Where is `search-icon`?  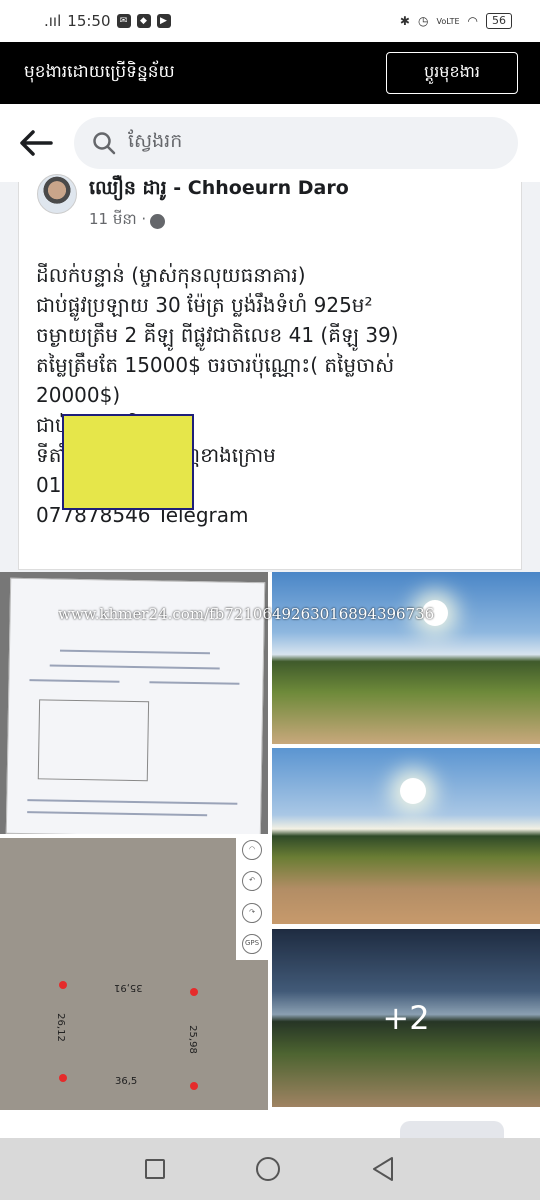 search-icon is located at coordinates (104, 143).